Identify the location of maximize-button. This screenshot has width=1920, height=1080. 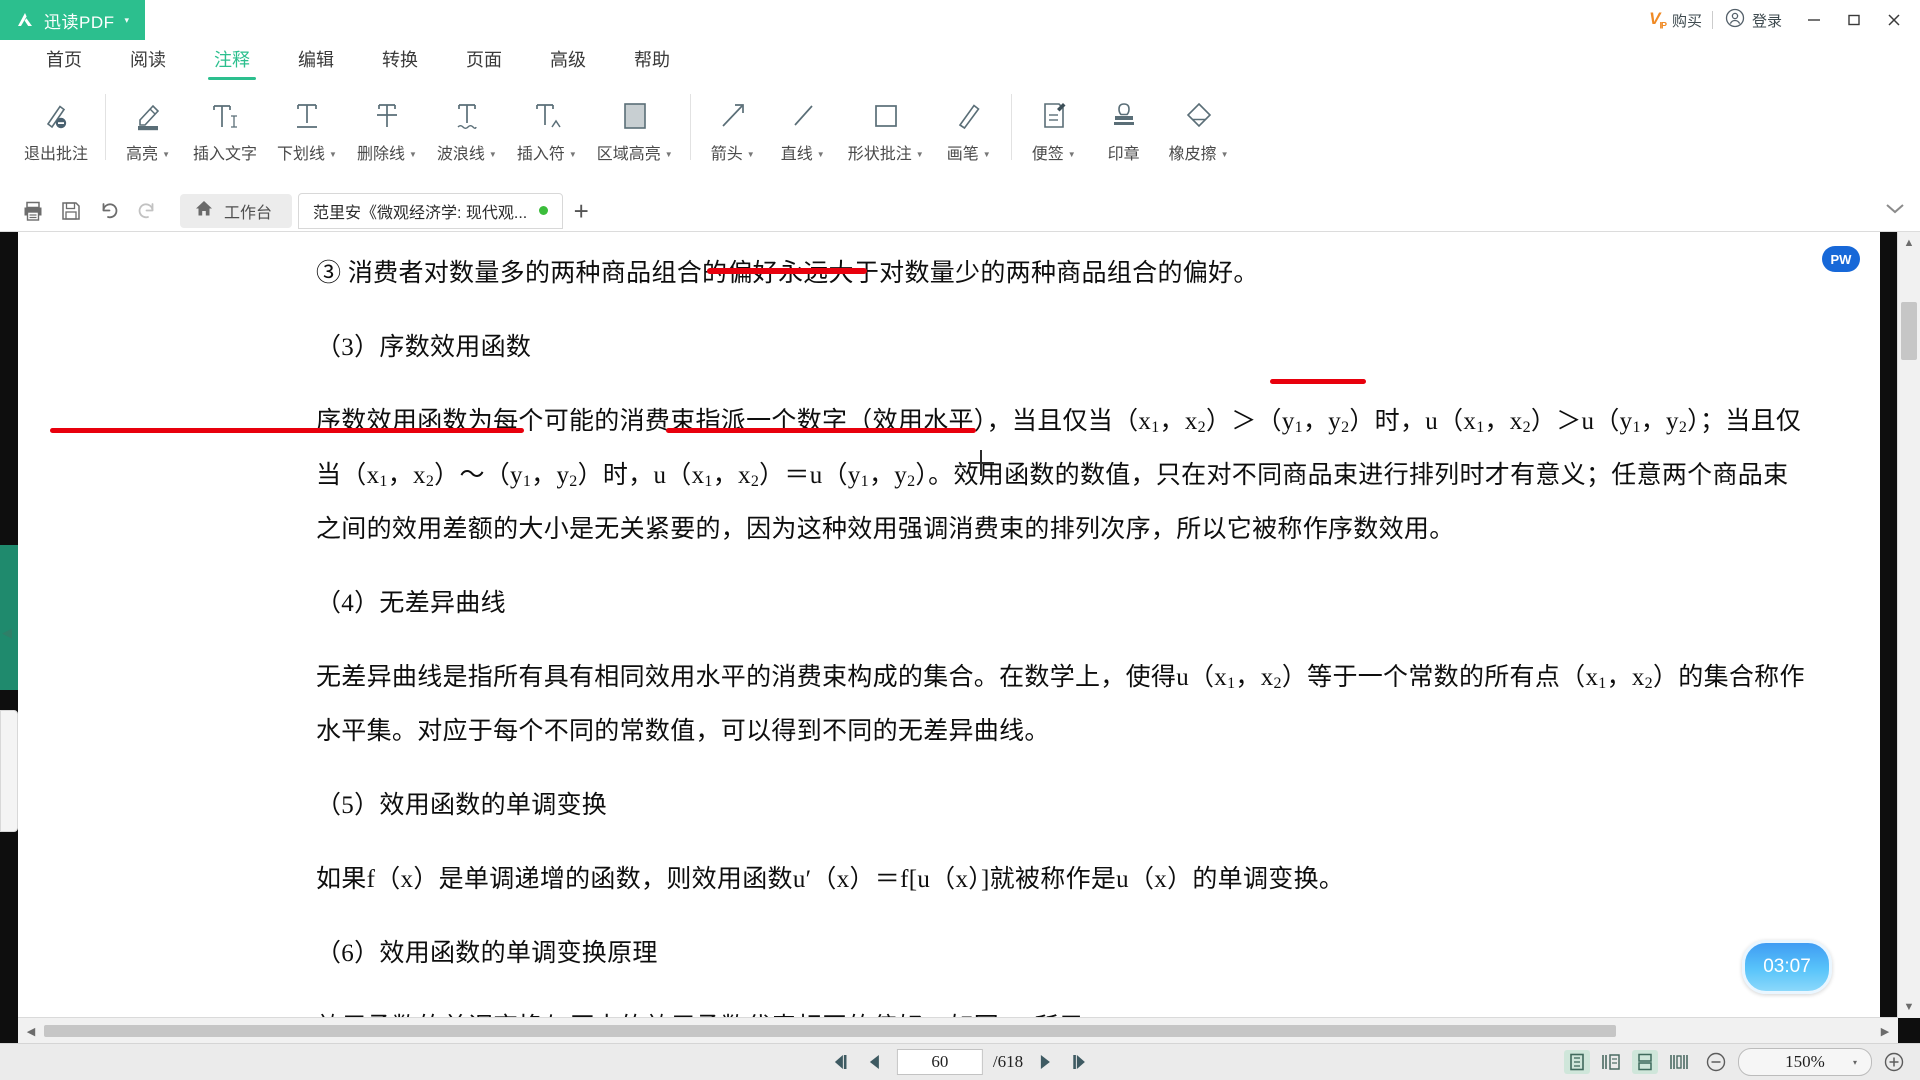
(1854, 20).